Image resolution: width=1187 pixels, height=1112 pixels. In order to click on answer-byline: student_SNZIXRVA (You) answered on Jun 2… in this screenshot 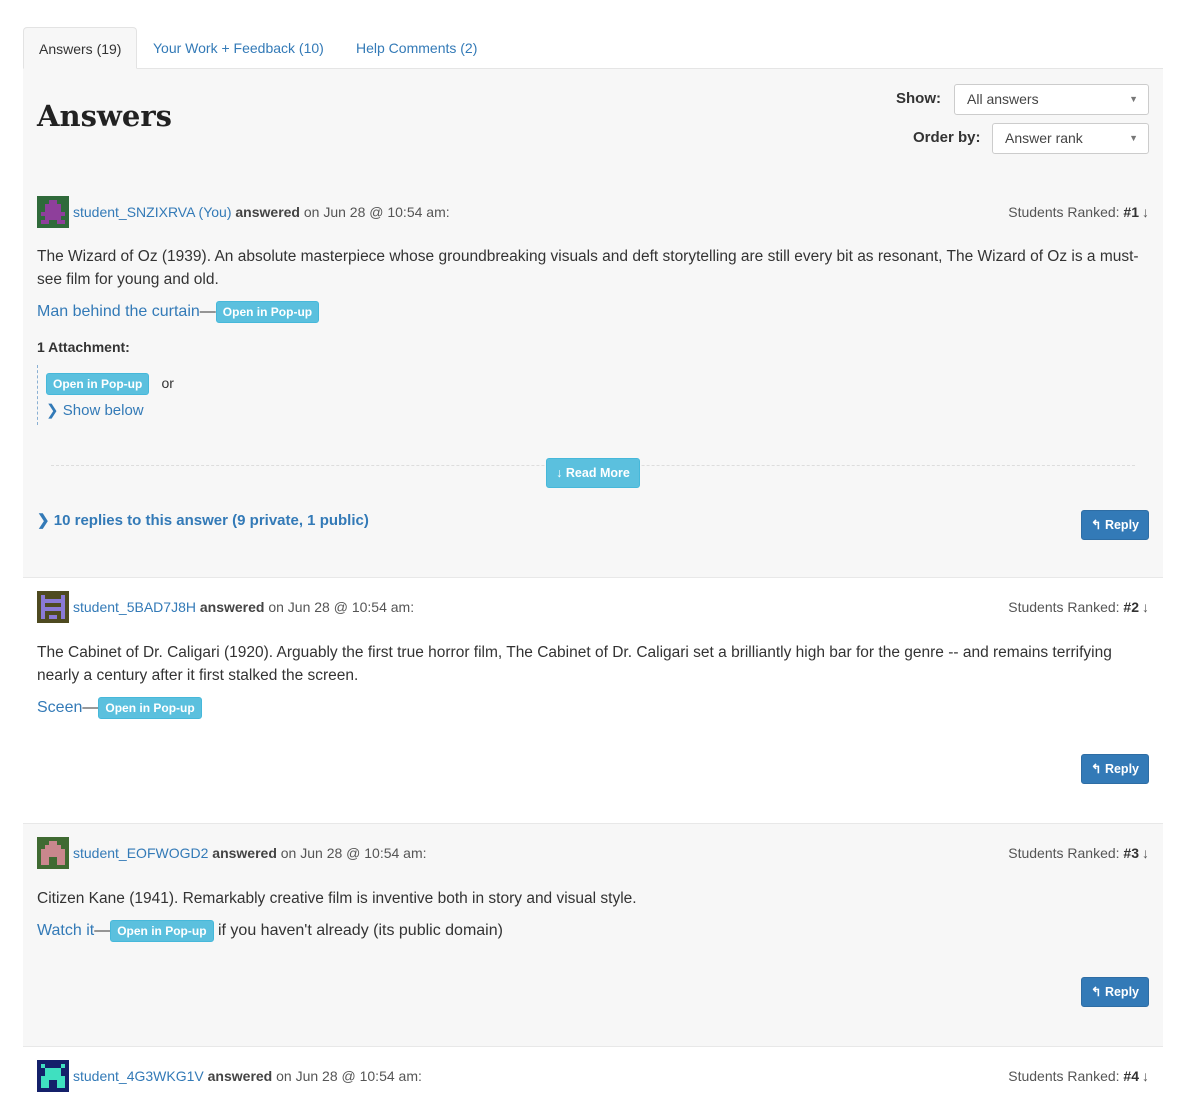, I will do `click(261, 212)`.